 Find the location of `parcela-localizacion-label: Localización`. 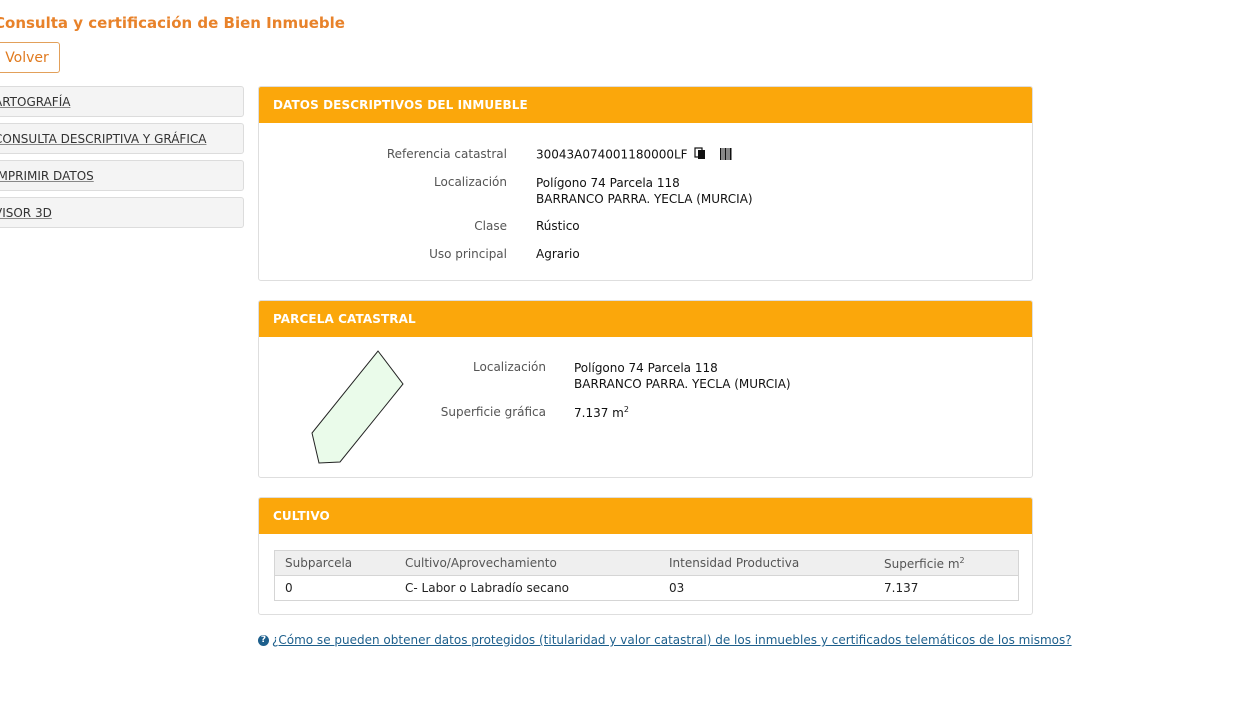

parcela-localizacion-label: Localización is located at coordinates (509, 367).